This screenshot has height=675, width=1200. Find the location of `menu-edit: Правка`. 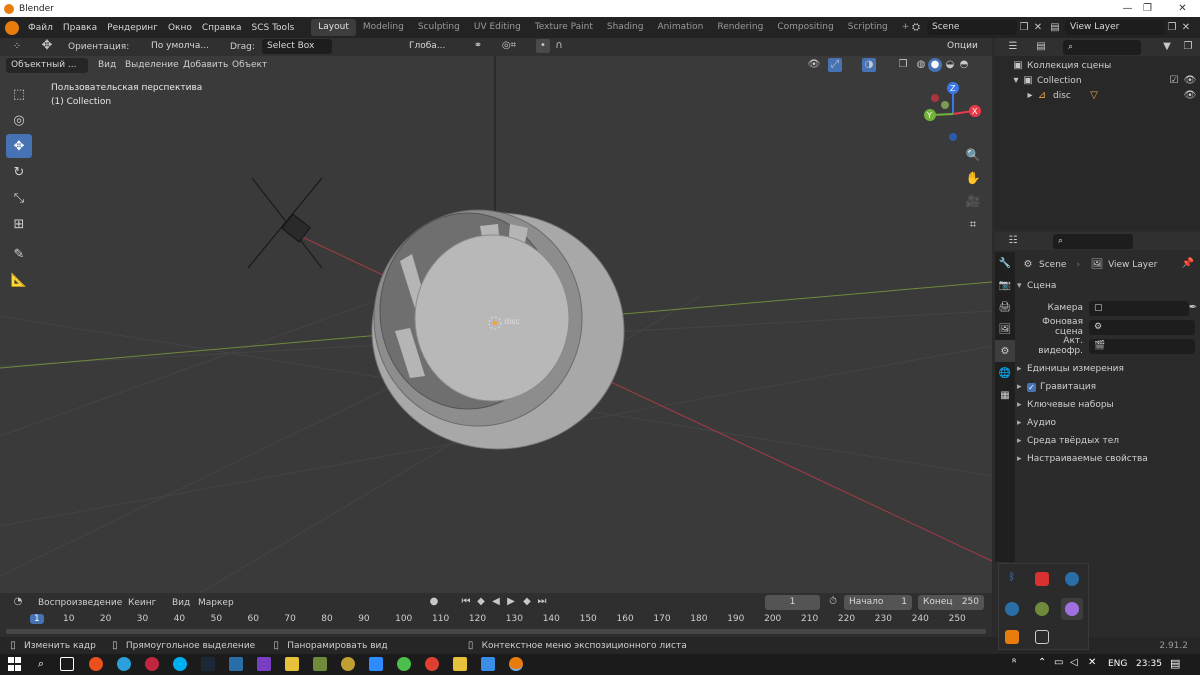

menu-edit: Правка is located at coordinates (80, 28).